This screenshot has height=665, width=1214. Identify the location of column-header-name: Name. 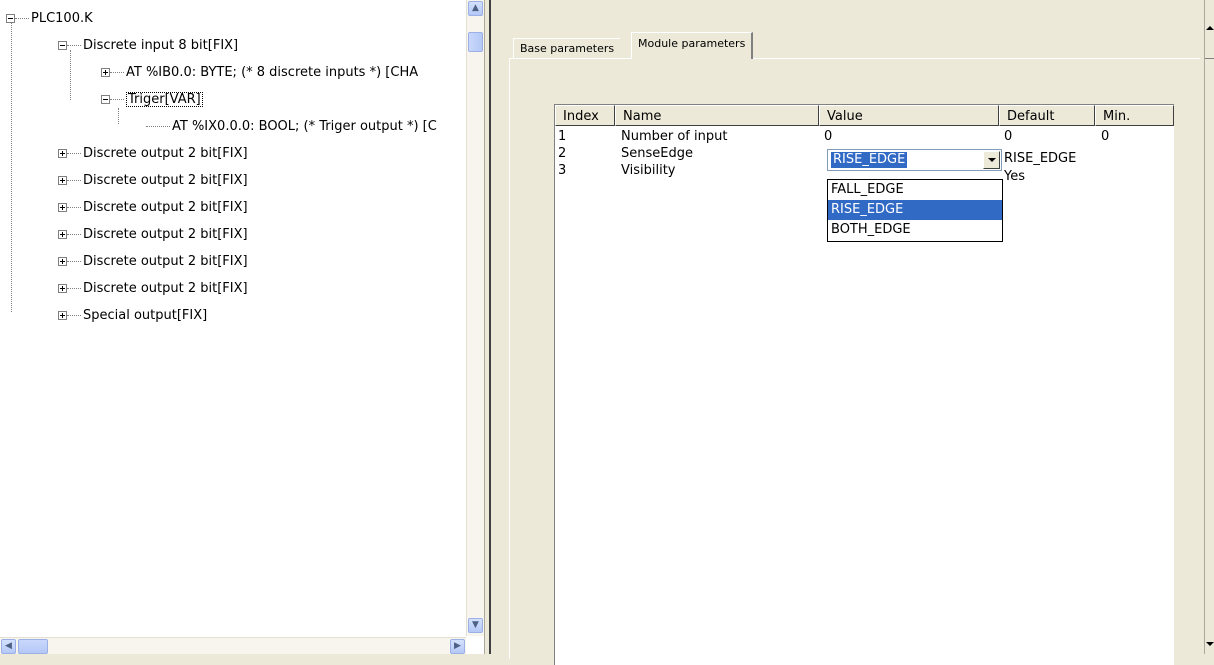
(717, 115).